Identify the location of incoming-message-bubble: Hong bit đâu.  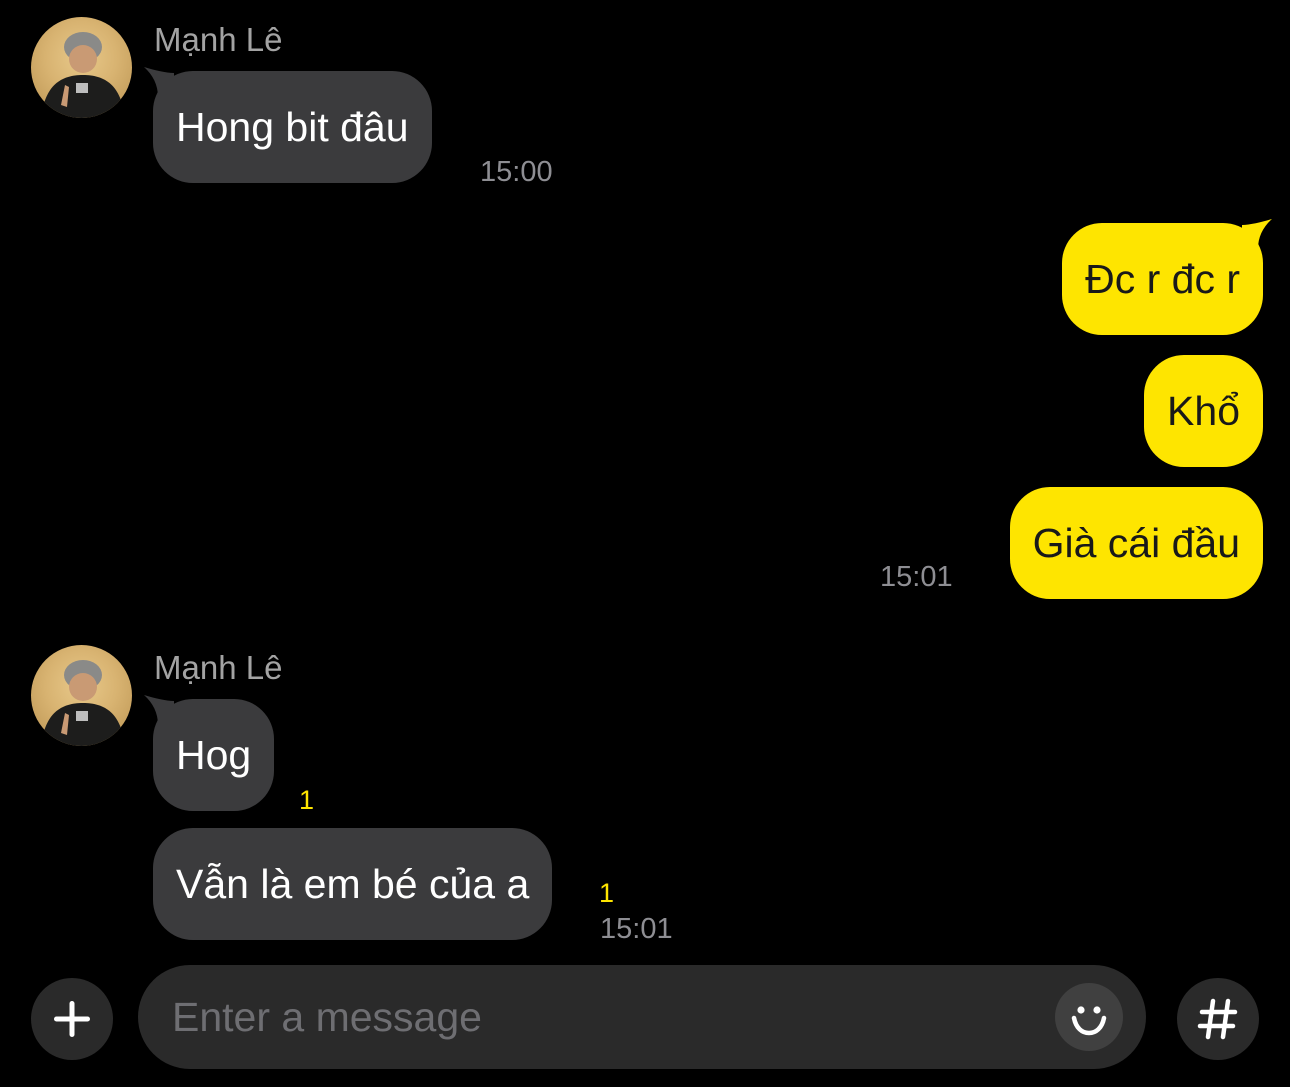
(288, 125).